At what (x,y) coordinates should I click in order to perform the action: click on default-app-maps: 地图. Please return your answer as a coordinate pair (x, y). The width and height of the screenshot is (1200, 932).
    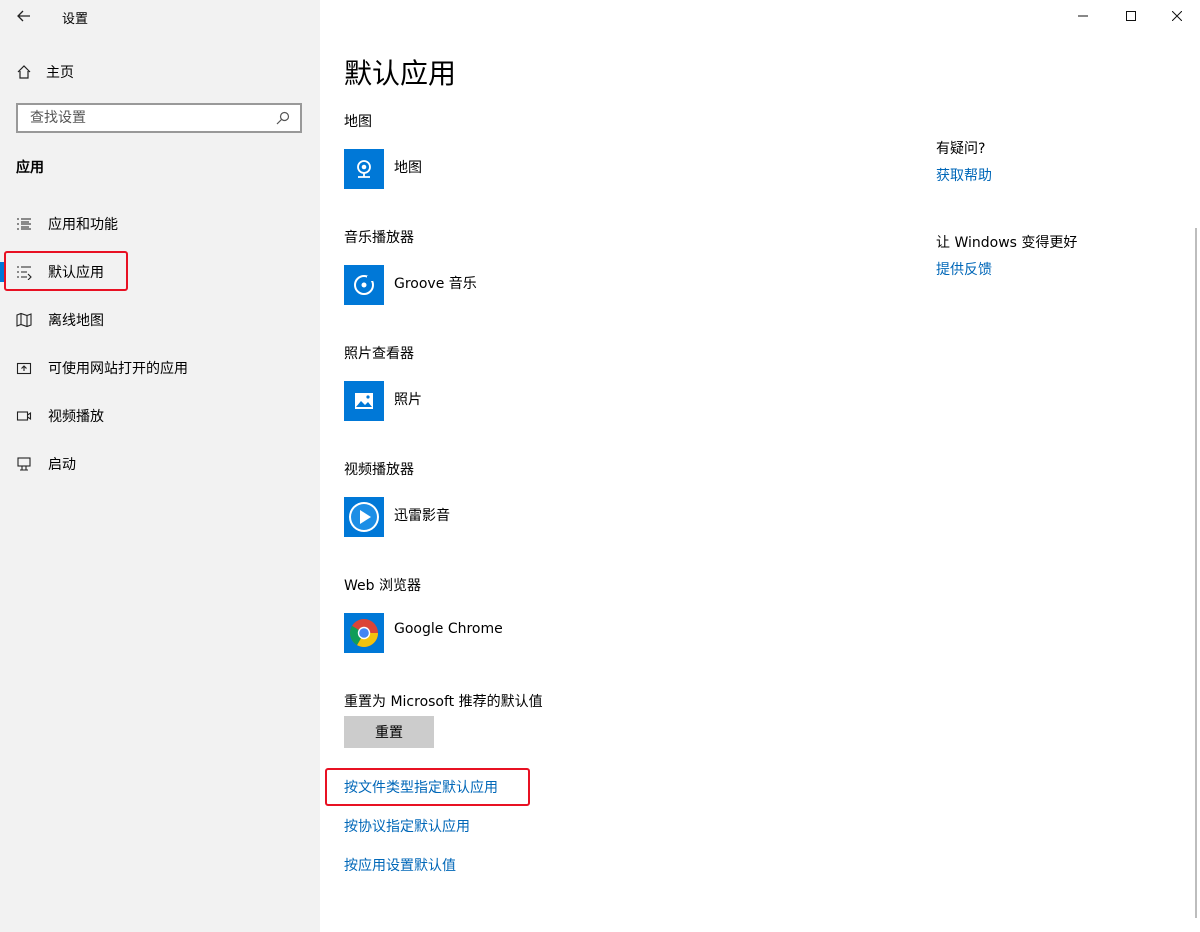
    Looking at the image, I should click on (383, 169).